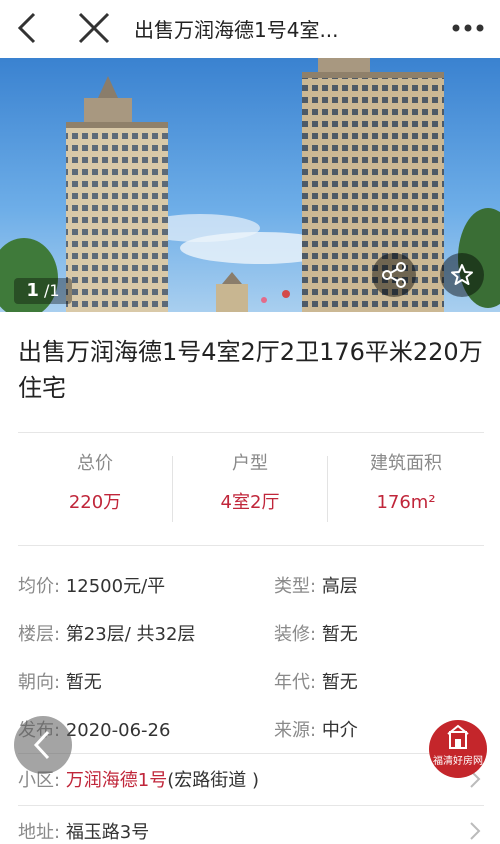  I want to click on star-icon, so click(462, 274).